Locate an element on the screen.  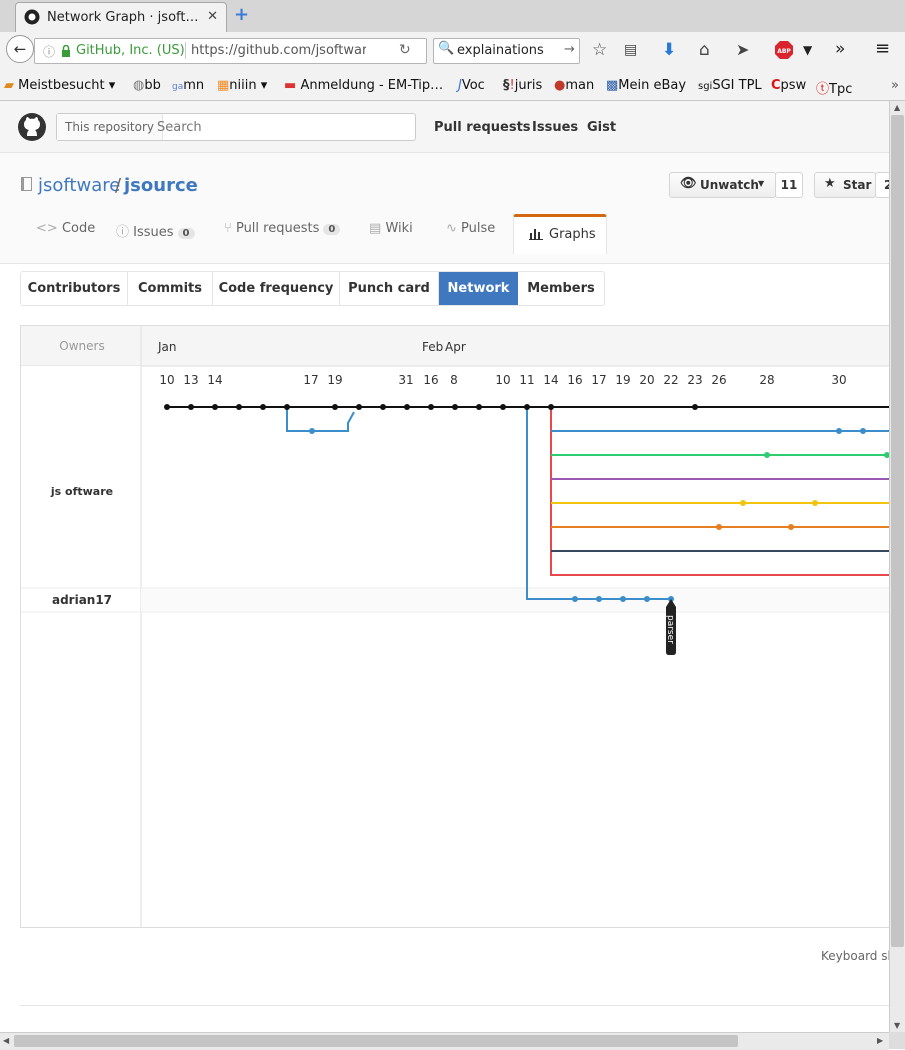
repo-name-link: jsource is located at coordinates (161, 185).